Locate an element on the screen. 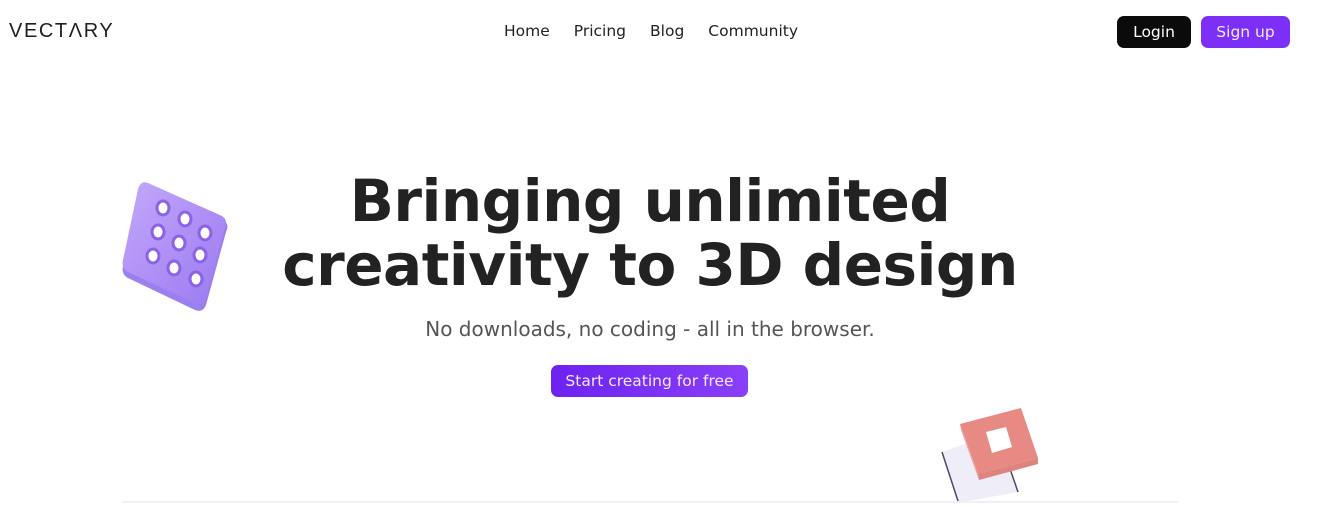 The width and height of the screenshot is (1321, 507). start-creating-button: Start creating for free is located at coordinates (649, 381).